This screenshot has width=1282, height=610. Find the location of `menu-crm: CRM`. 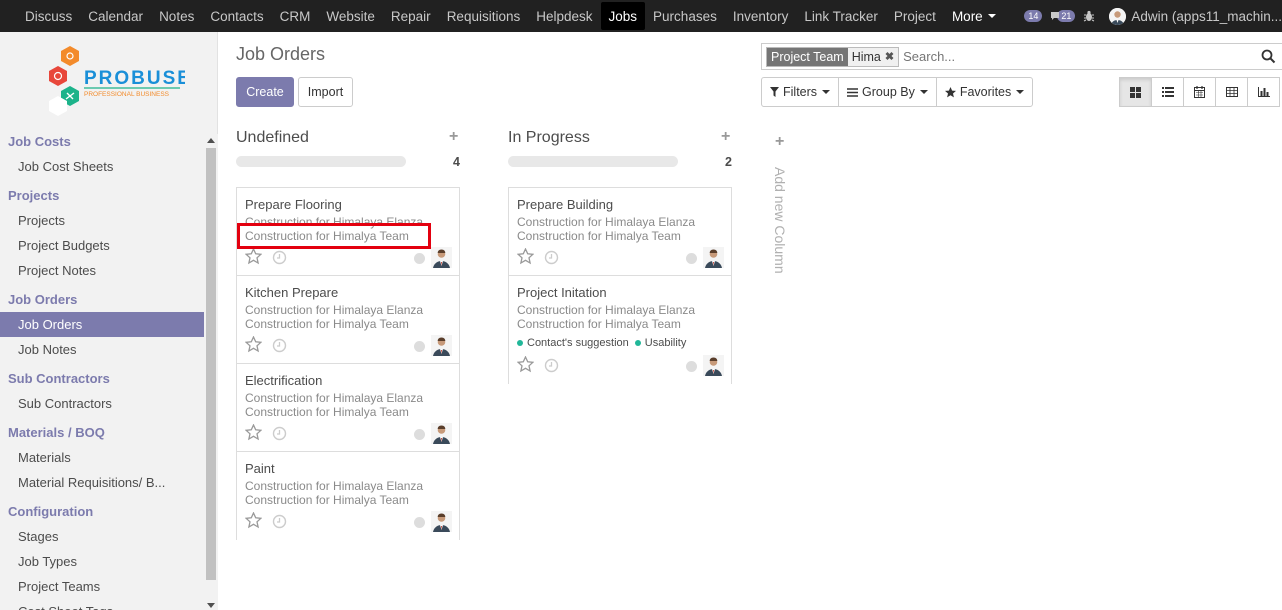

menu-crm: CRM is located at coordinates (295, 16).